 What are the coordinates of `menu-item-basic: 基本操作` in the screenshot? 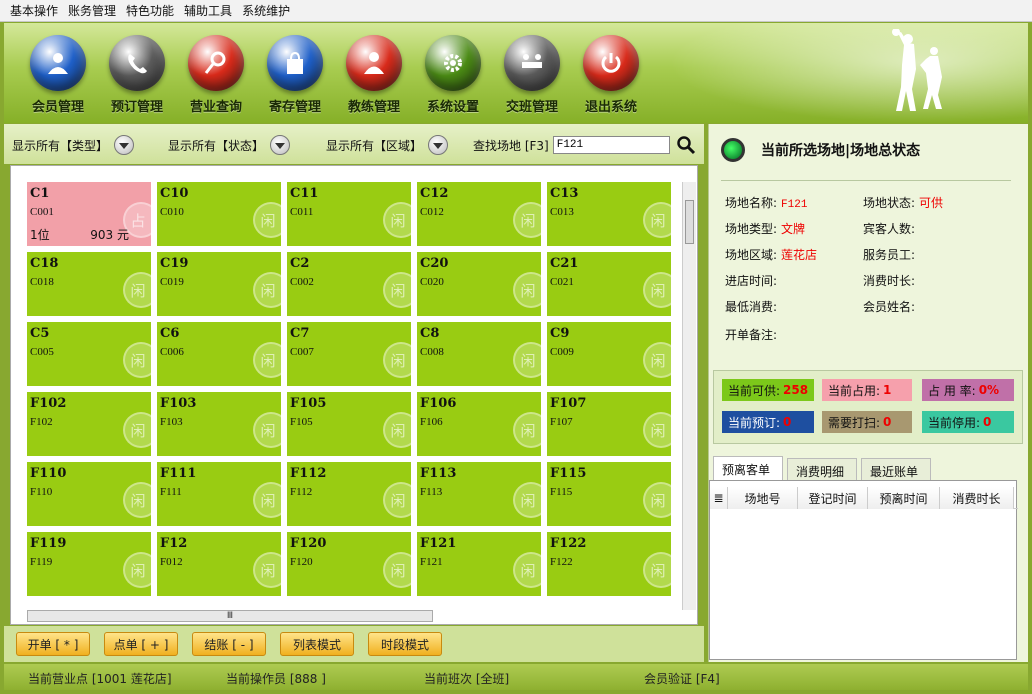 It's located at (34, 10).